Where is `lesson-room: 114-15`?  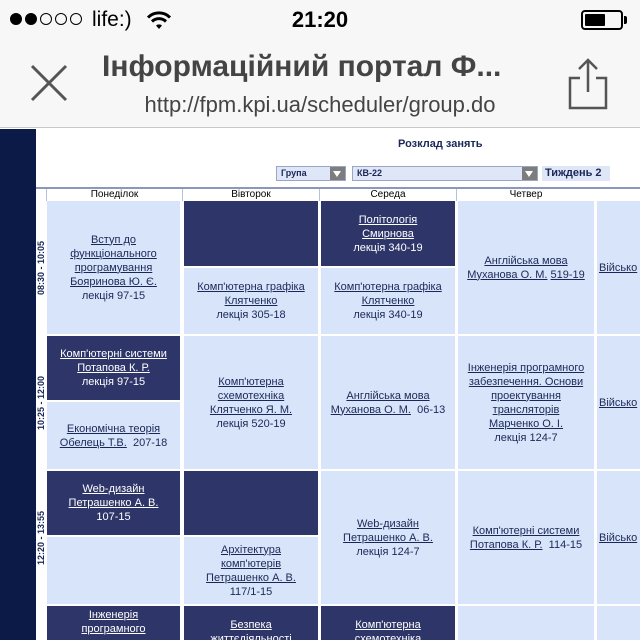 lesson-room: 114-15 is located at coordinates (565, 544).